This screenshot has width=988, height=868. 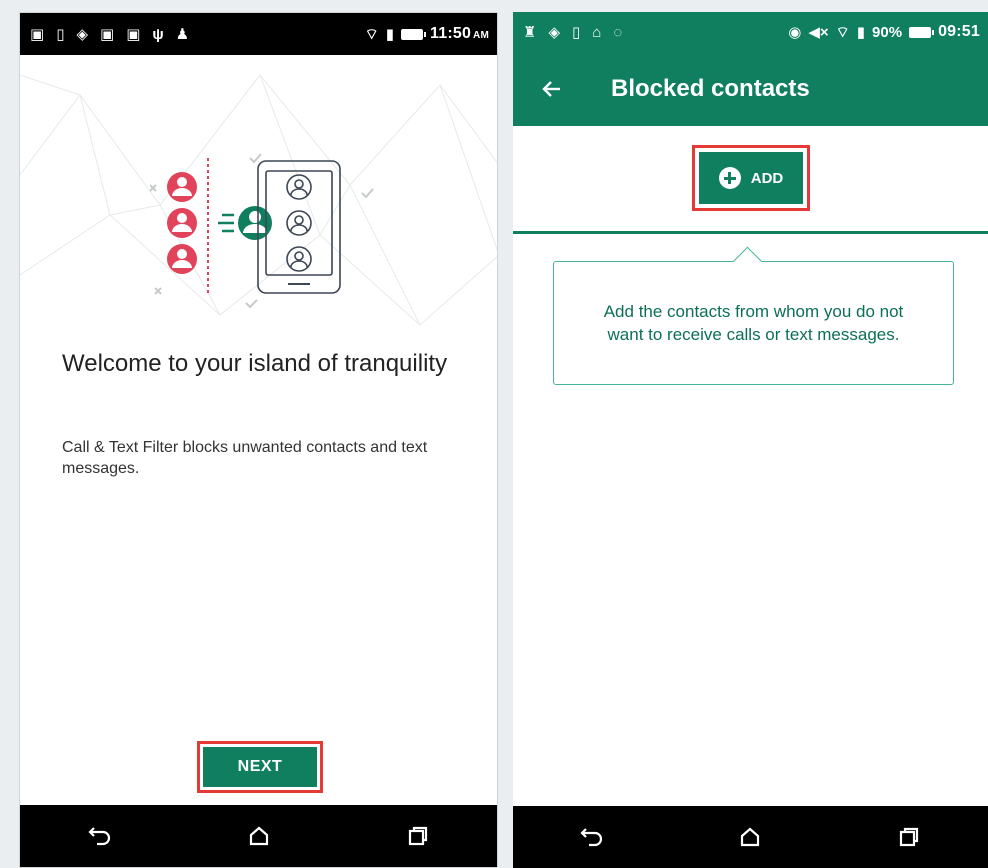 I want to click on app-bar: Blocked contacts, so click(x=750, y=89).